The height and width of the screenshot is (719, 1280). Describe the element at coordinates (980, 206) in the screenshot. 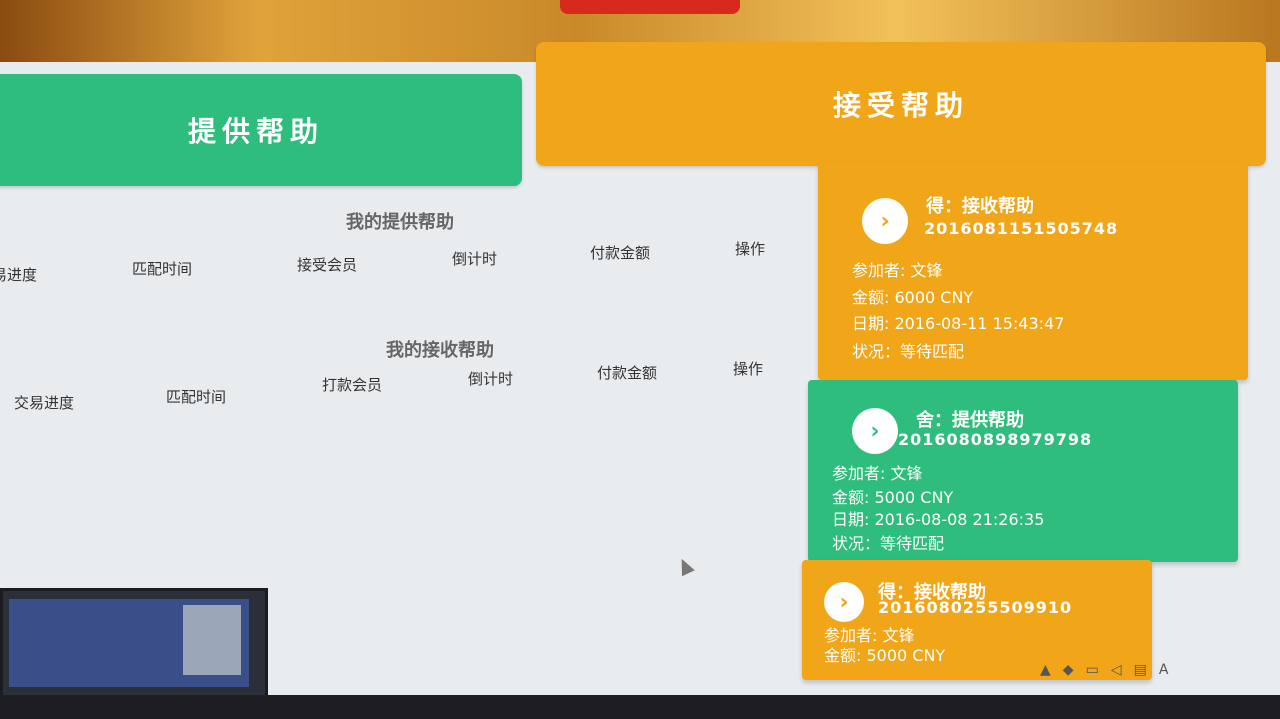

I see `card-title: 得：接收帮助` at that location.